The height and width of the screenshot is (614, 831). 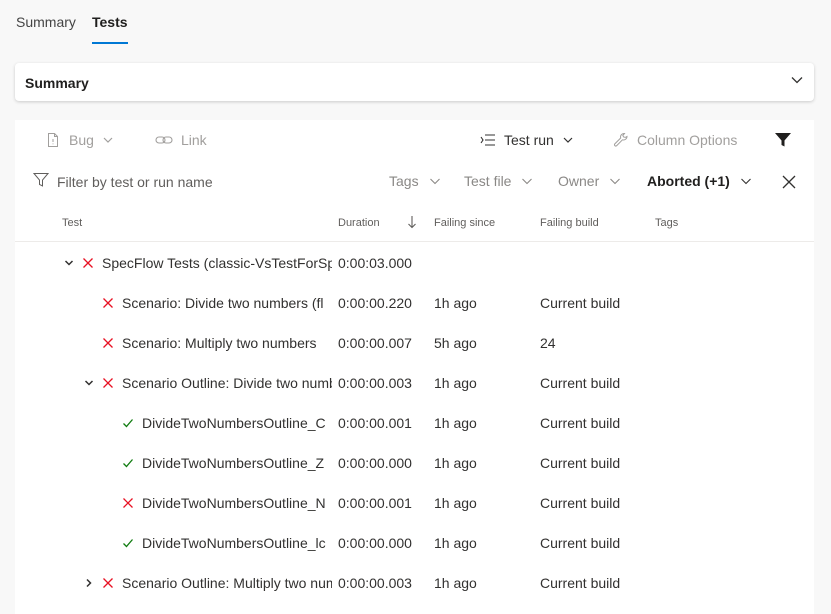 I want to click on outcome-filter-label: Aborted (+1), so click(x=688, y=181).